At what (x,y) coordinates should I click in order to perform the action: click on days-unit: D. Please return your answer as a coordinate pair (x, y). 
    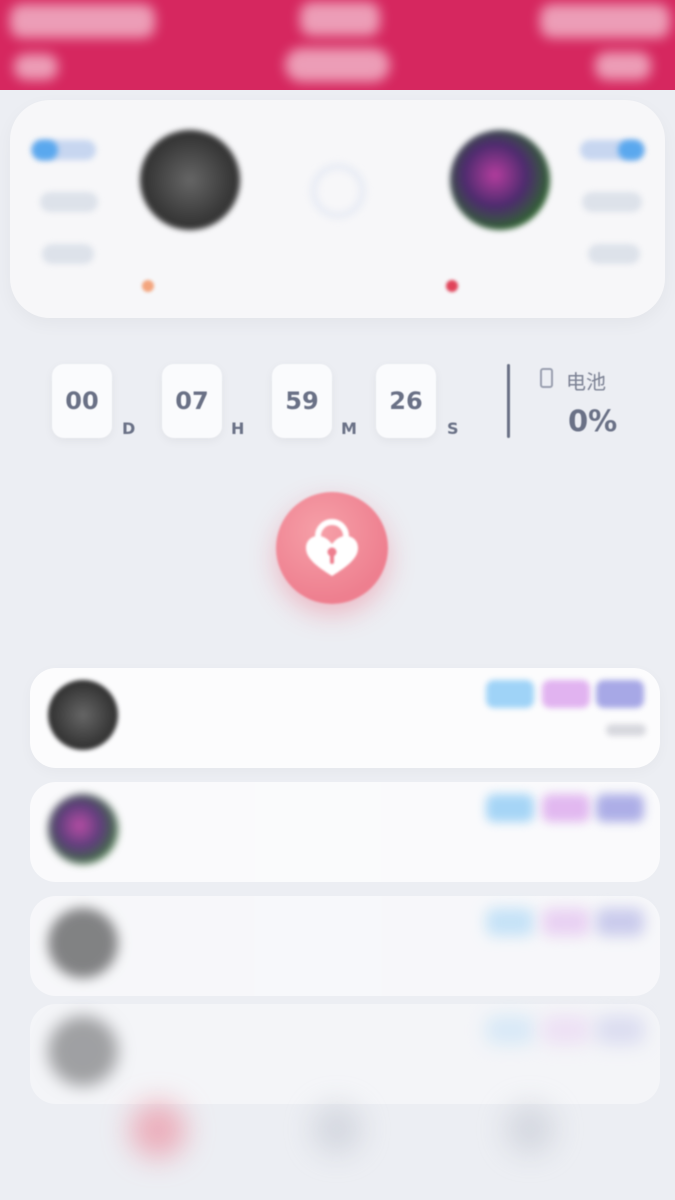
    Looking at the image, I should click on (129, 428).